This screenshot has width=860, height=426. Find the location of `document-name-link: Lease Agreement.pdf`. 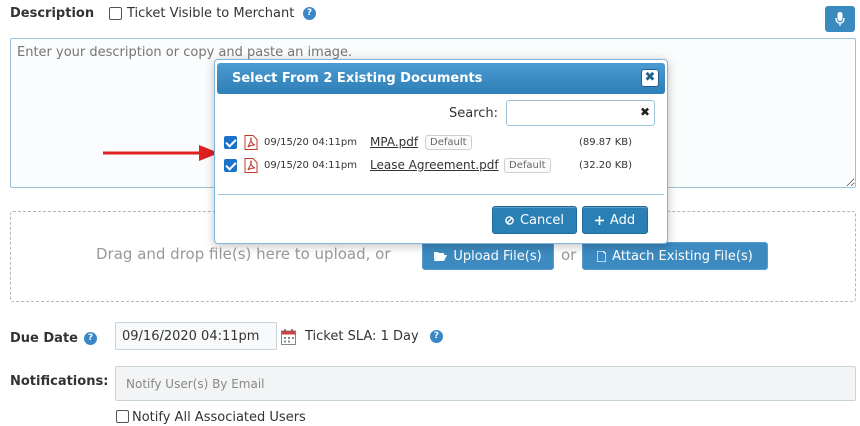

document-name-link: Lease Agreement.pdf is located at coordinates (434, 165).